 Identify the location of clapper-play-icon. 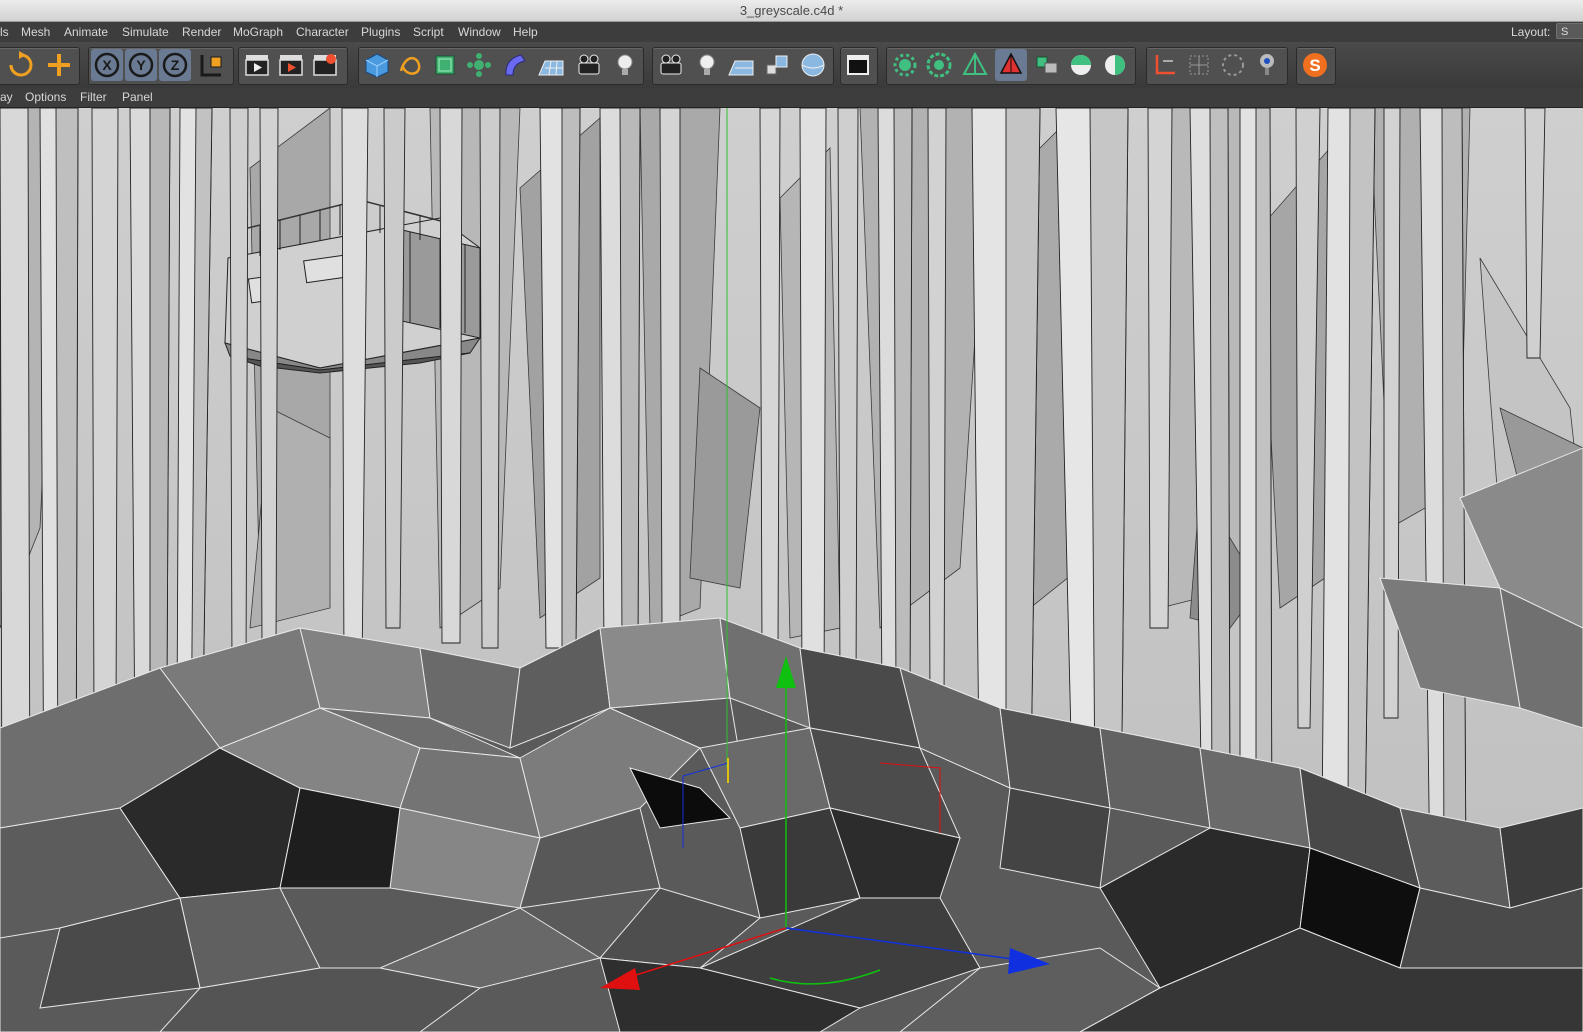
(291, 65).